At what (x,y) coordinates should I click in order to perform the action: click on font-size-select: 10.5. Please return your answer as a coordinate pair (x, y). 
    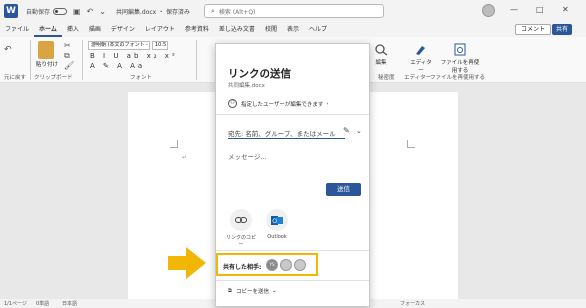
    Looking at the image, I should click on (160, 45).